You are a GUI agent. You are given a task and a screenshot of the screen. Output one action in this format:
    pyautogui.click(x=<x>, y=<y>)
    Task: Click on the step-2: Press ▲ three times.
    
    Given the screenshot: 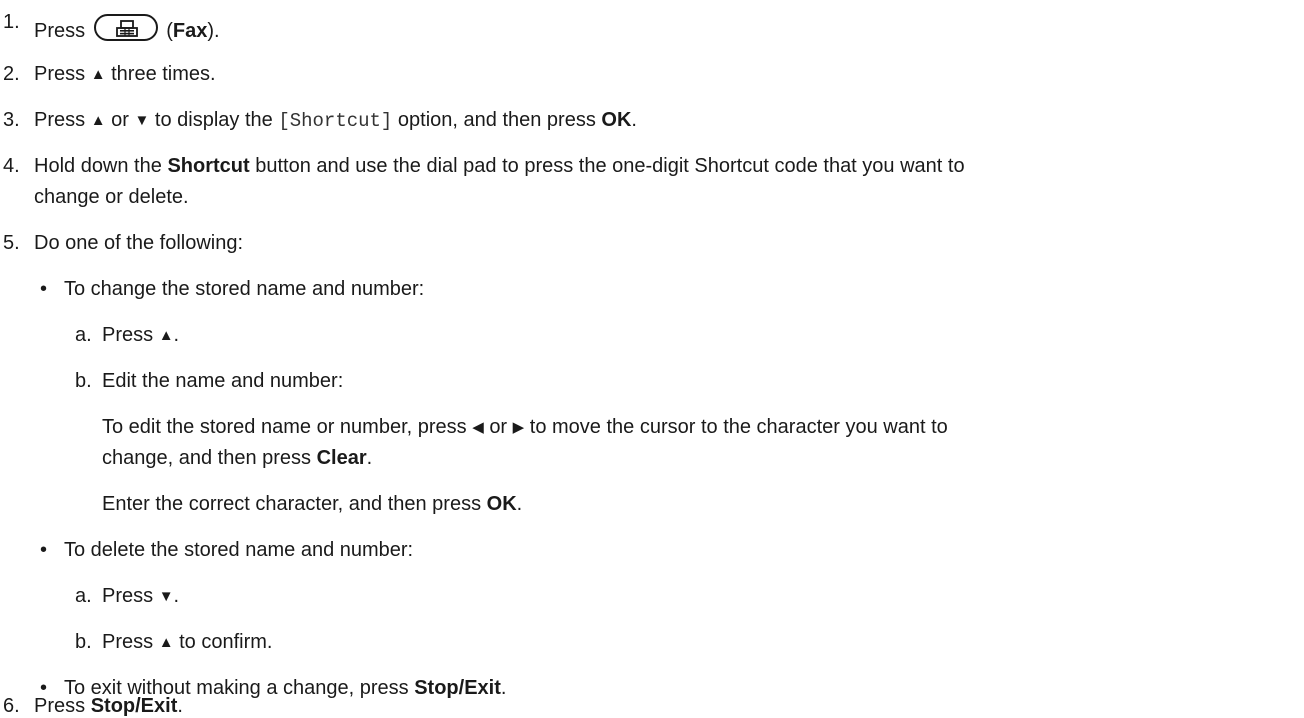 What is the action you would take?
    pyautogui.click(x=125, y=75)
    